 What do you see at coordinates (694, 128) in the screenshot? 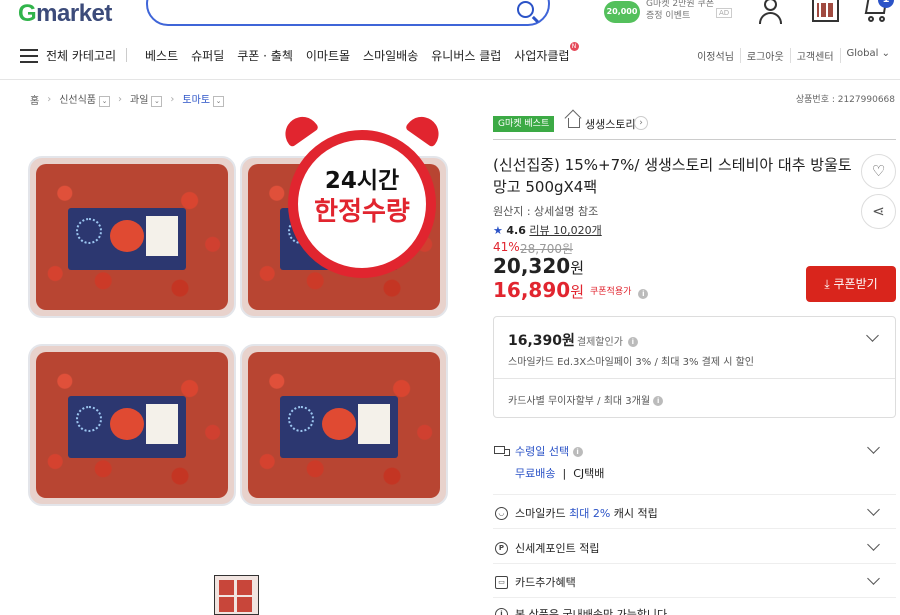
I see `seller-bar: G마켓 베스트 생생스토리 ›` at bounding box center [694, 128].